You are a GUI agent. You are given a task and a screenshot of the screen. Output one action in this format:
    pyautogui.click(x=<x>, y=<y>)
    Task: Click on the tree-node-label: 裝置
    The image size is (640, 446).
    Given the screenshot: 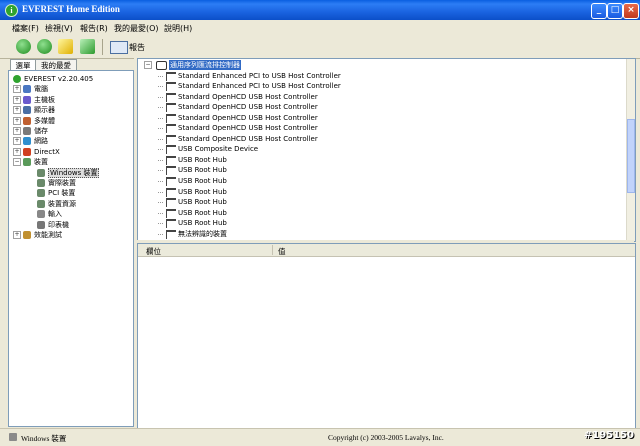 What is the action you would take?
    pyautogui.click(x=41, y=162)
    